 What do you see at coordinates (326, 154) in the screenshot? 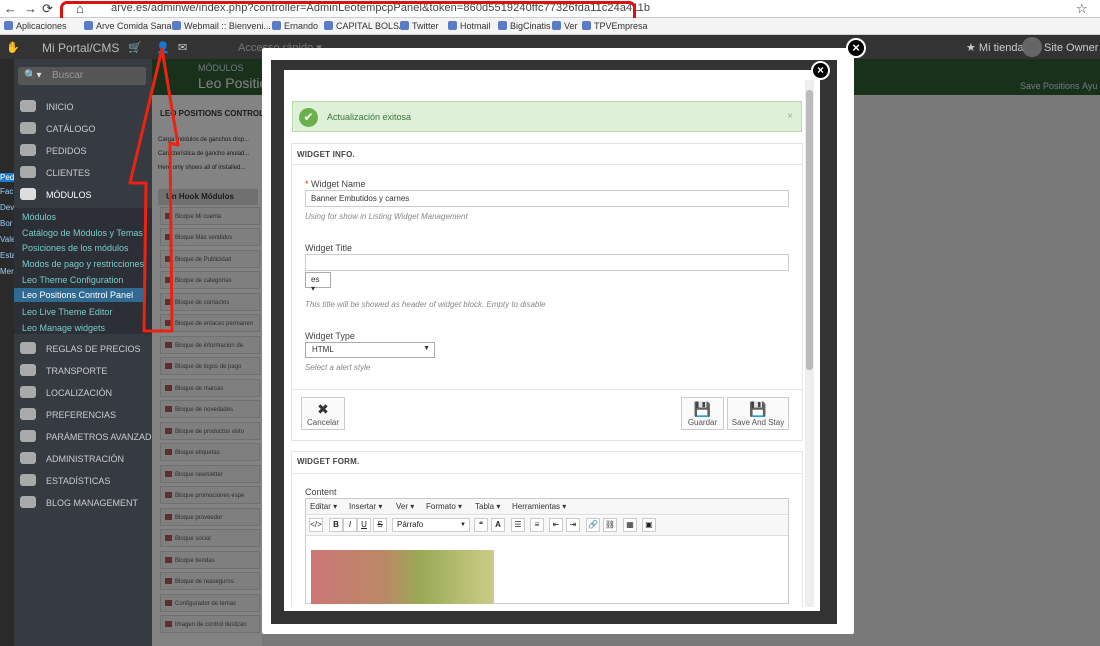
I see `widget-info-title: WIDGET INFO.` at bounding box center [326, 154].